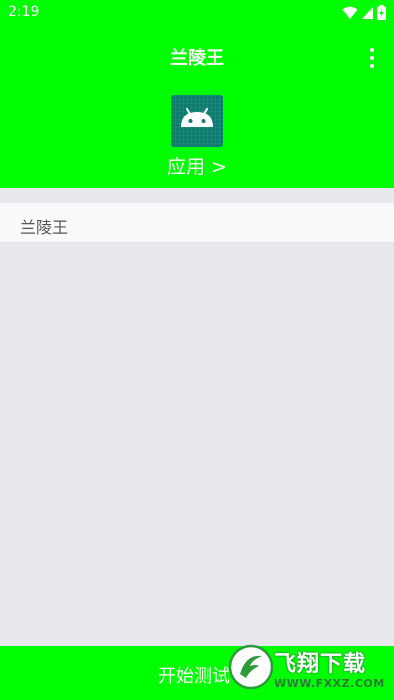 This screenshot has height=700, width=394. I want to click on android-icon, so click(197, 121).